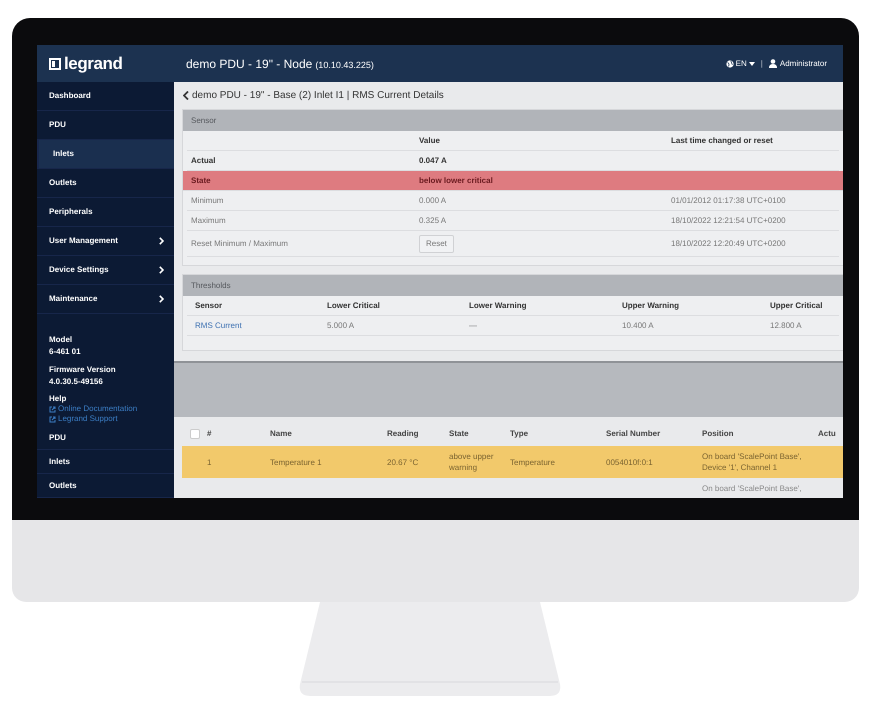 This screenshot has height=712, width=871. I want to click on column-header: Position, so click(718, 434).